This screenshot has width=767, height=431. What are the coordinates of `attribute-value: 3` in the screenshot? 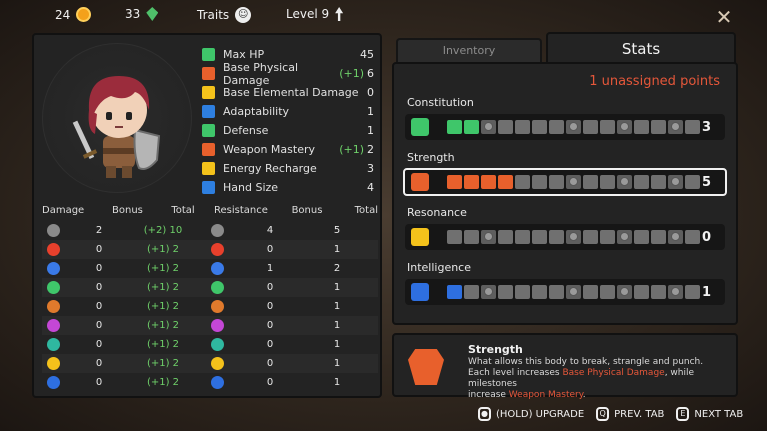 It's located at (370, 168).